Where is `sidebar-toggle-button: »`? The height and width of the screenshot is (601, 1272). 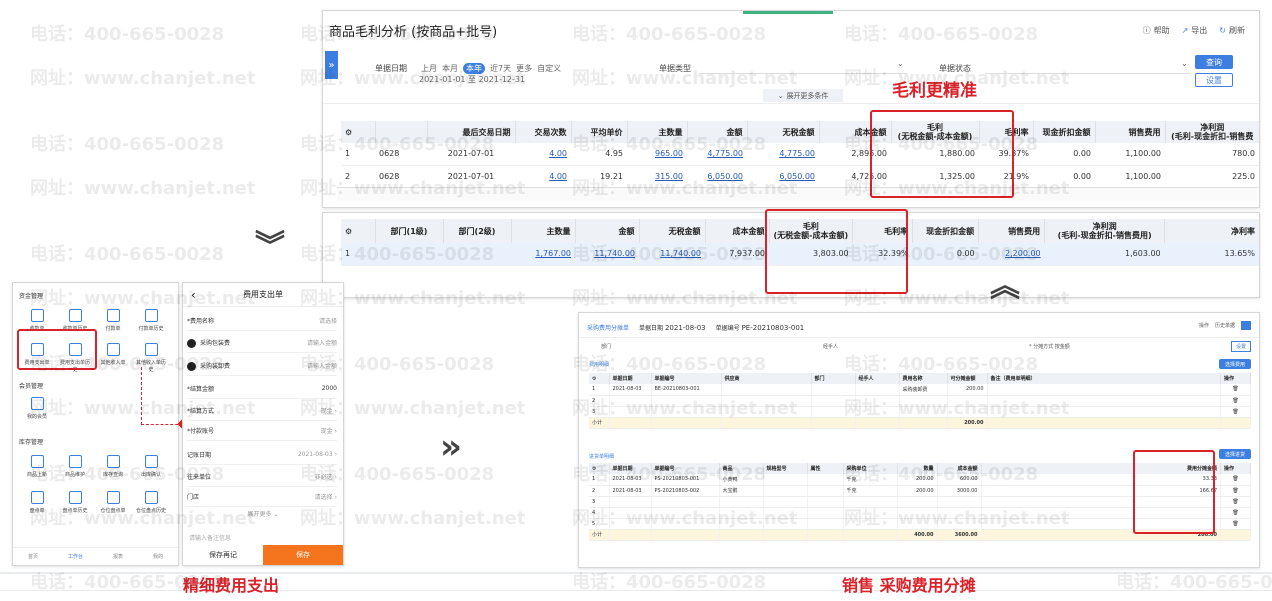
sidebar-toggle-button: » is located at coordinates (331, 65).